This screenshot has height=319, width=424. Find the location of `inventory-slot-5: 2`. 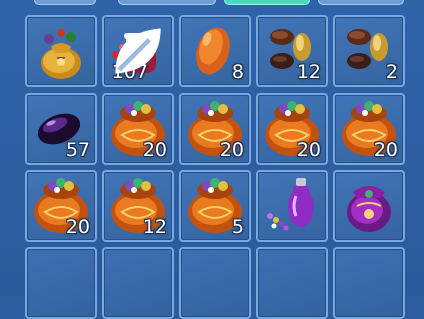

inventory-slot-5: 2 is located at coordinates (369, 51).